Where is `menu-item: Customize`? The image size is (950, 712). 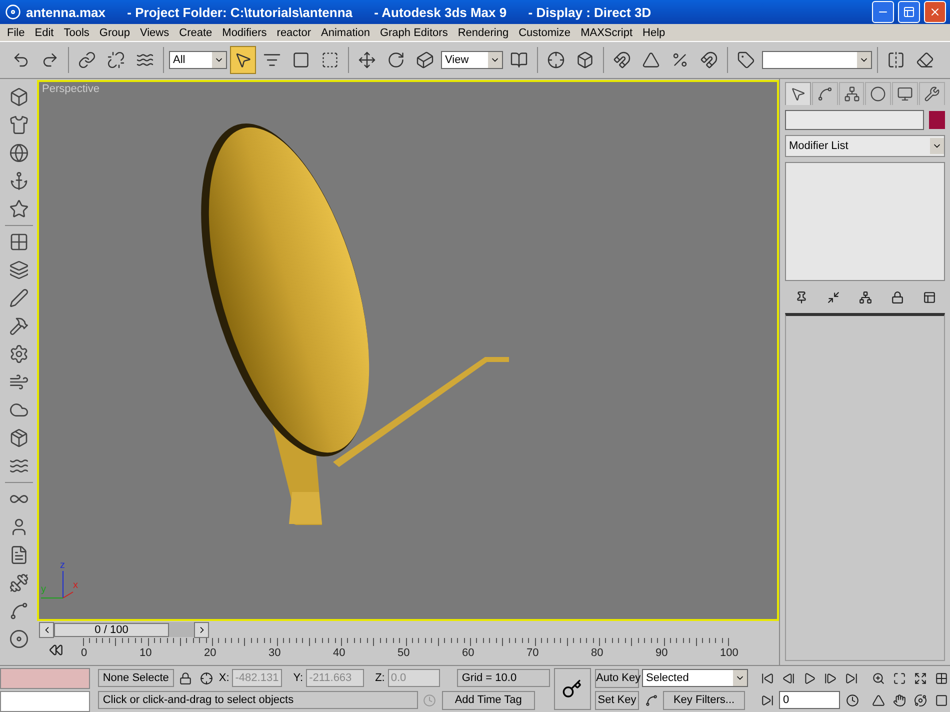 menu-item: Customize is located at coordinates (545, 32).